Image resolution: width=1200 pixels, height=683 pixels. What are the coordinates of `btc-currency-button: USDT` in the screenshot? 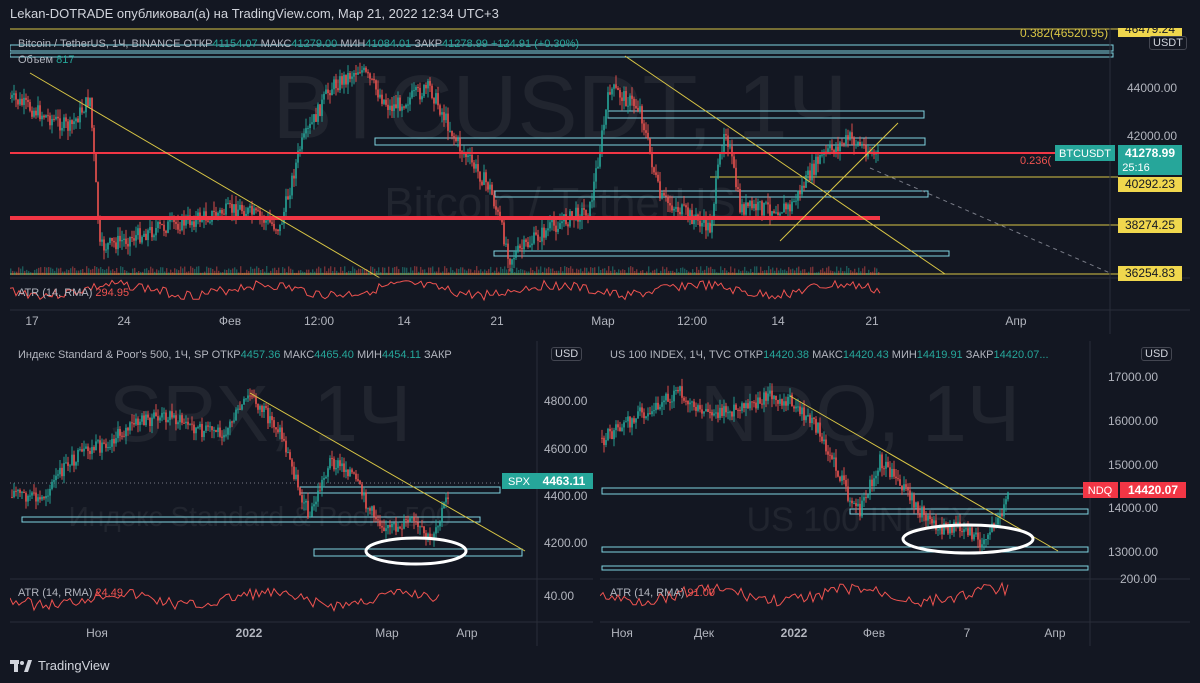 It's located at (1168, 43).